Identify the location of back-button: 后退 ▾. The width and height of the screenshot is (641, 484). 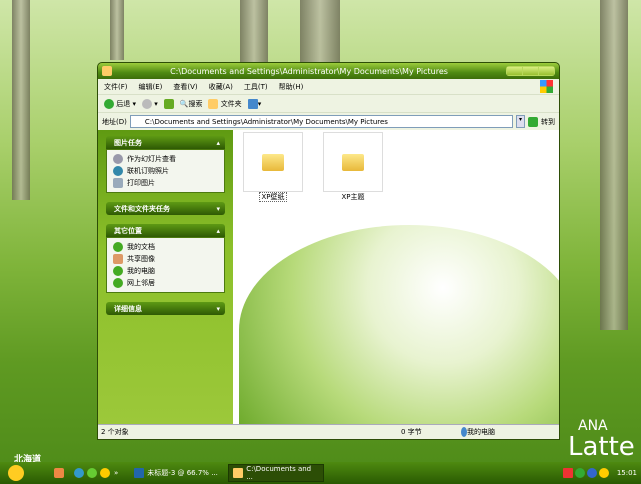
(120, 103).